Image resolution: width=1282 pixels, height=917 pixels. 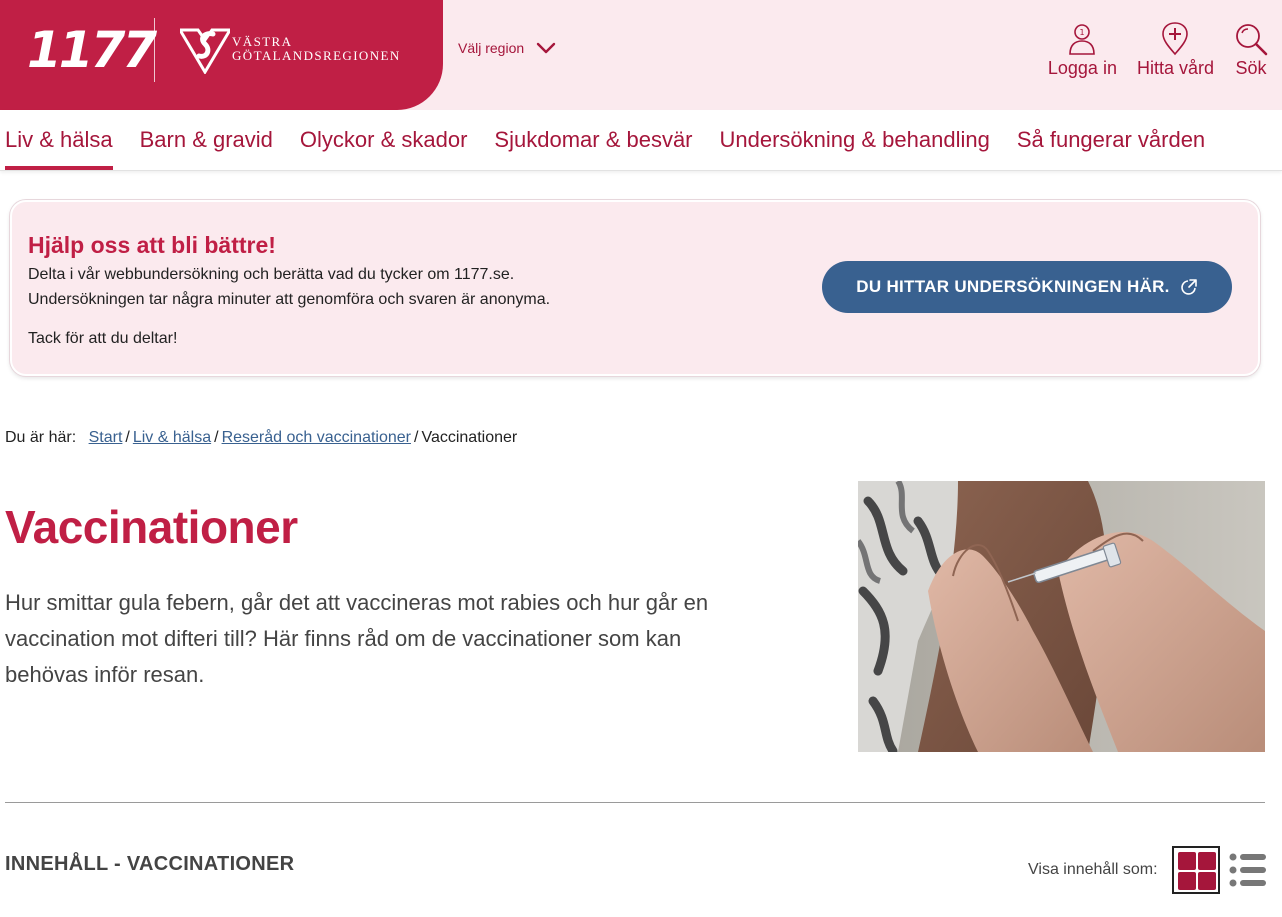 I want to click on breadcrumb-link-start: Start, so click(x=106, y=437).